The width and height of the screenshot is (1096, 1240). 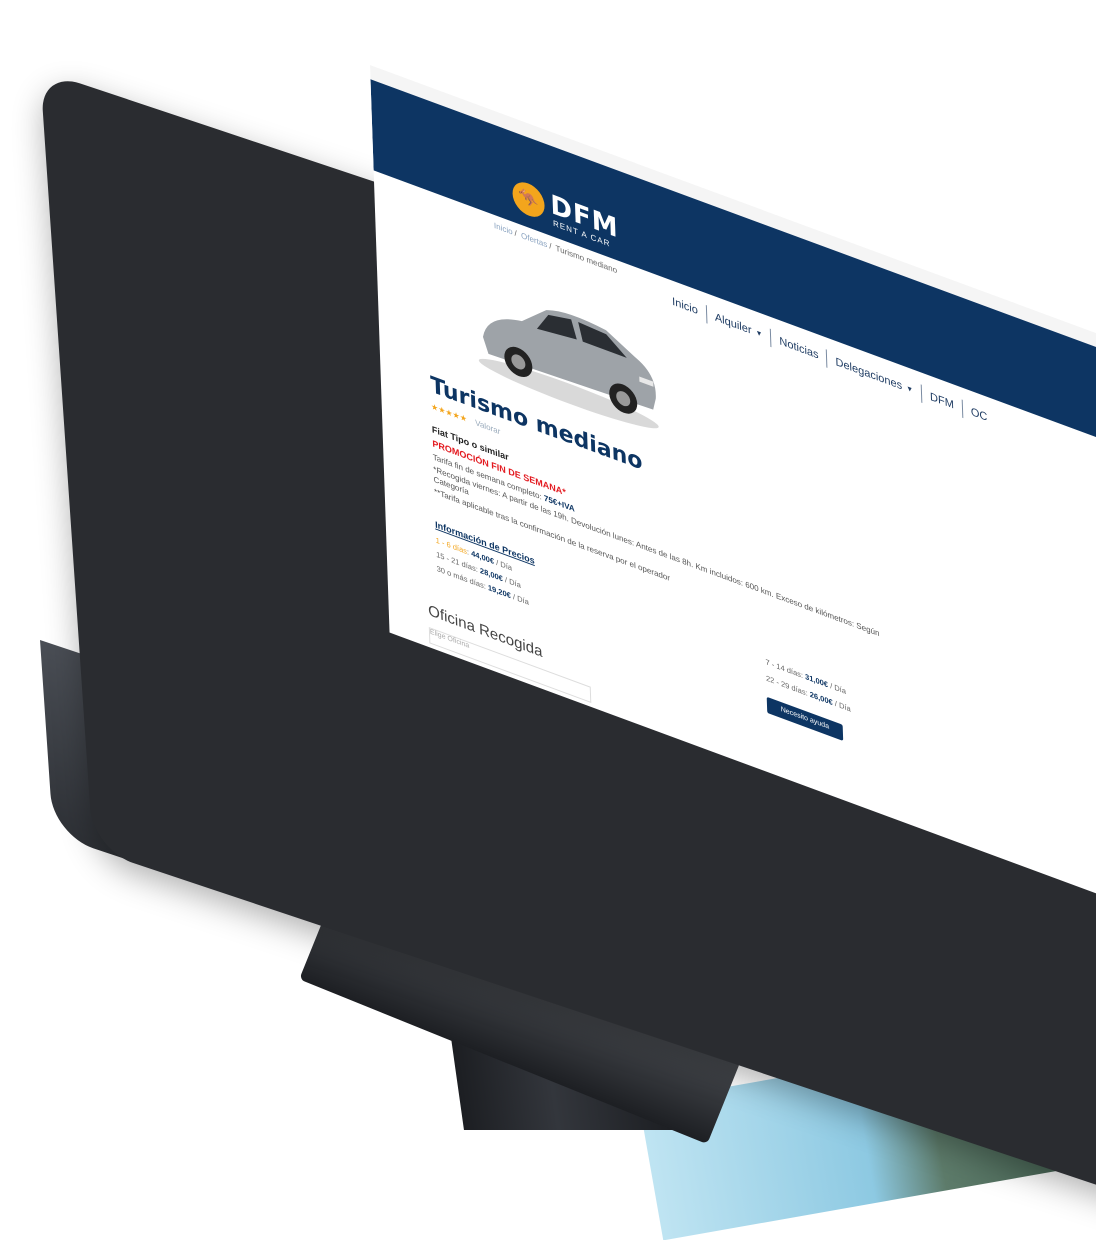 What do you see at coordinates (534, 240) in the screenshot?
I see `breadcrumb-section: Ofertas` at bounding box center [534, 240].